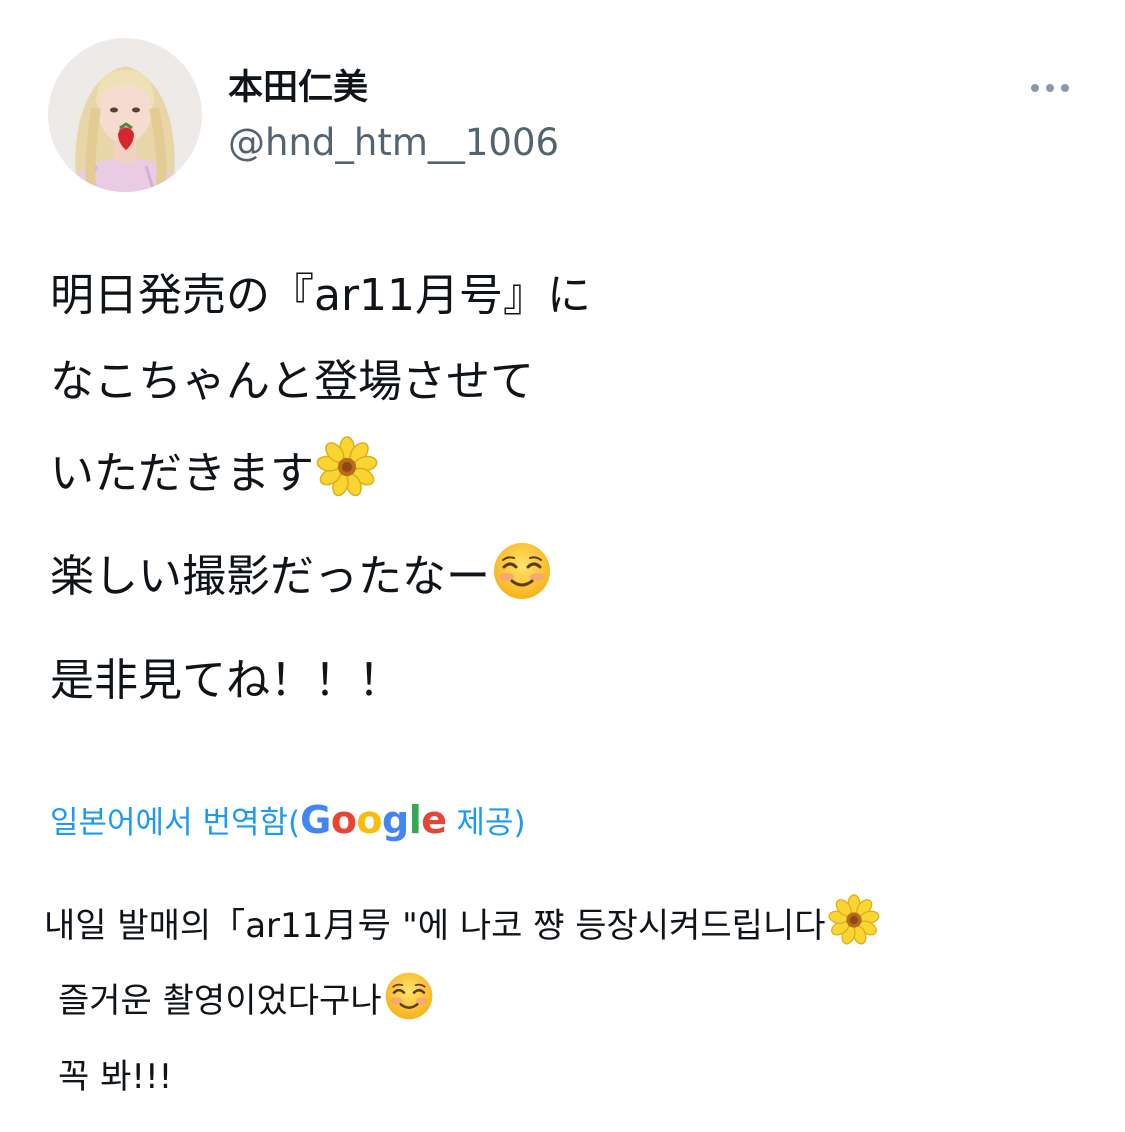 The height and width of the screenshot is (1132, 1125). I want to click on tweet-line-4-container: 楽しい撮影だったなー, so click(301, 578).